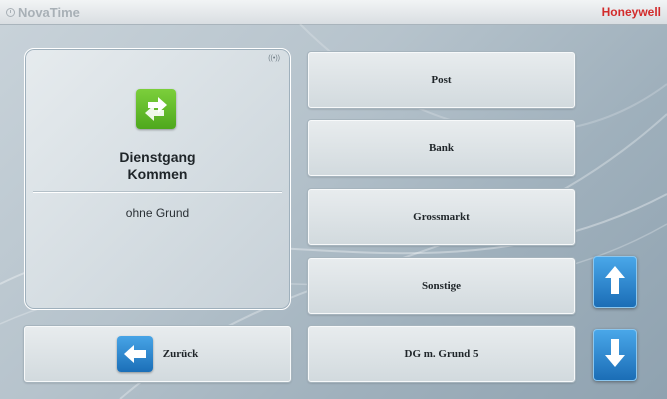 The height and width of the screenshot is (399, 667). I want to click on scroll-up-button, so click(615, 282).